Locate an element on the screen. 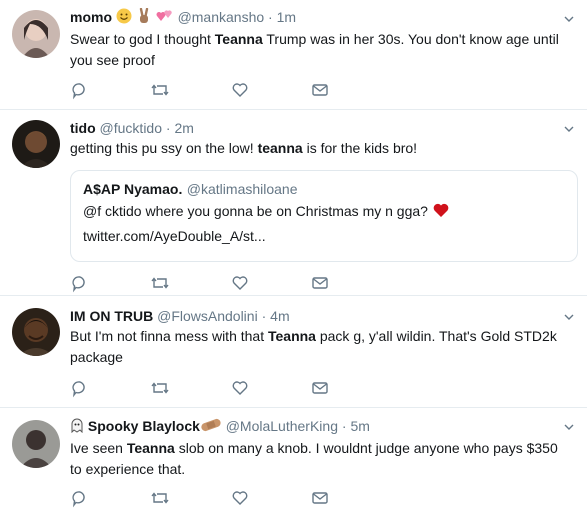  tweet-text-segment: Swear to god I thought is located at coordinates (142, 39).